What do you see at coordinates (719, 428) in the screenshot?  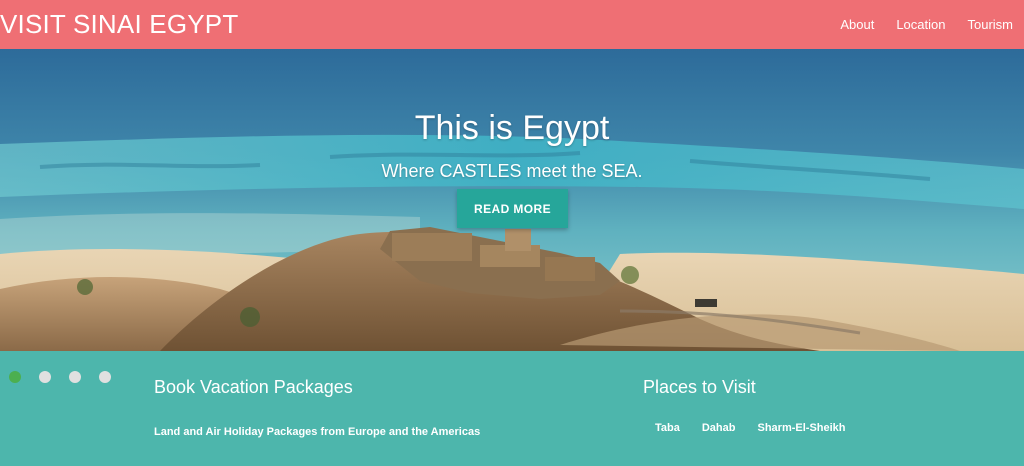 I see `place-link-dahab: Dahab` at bounding box center [719, 428].